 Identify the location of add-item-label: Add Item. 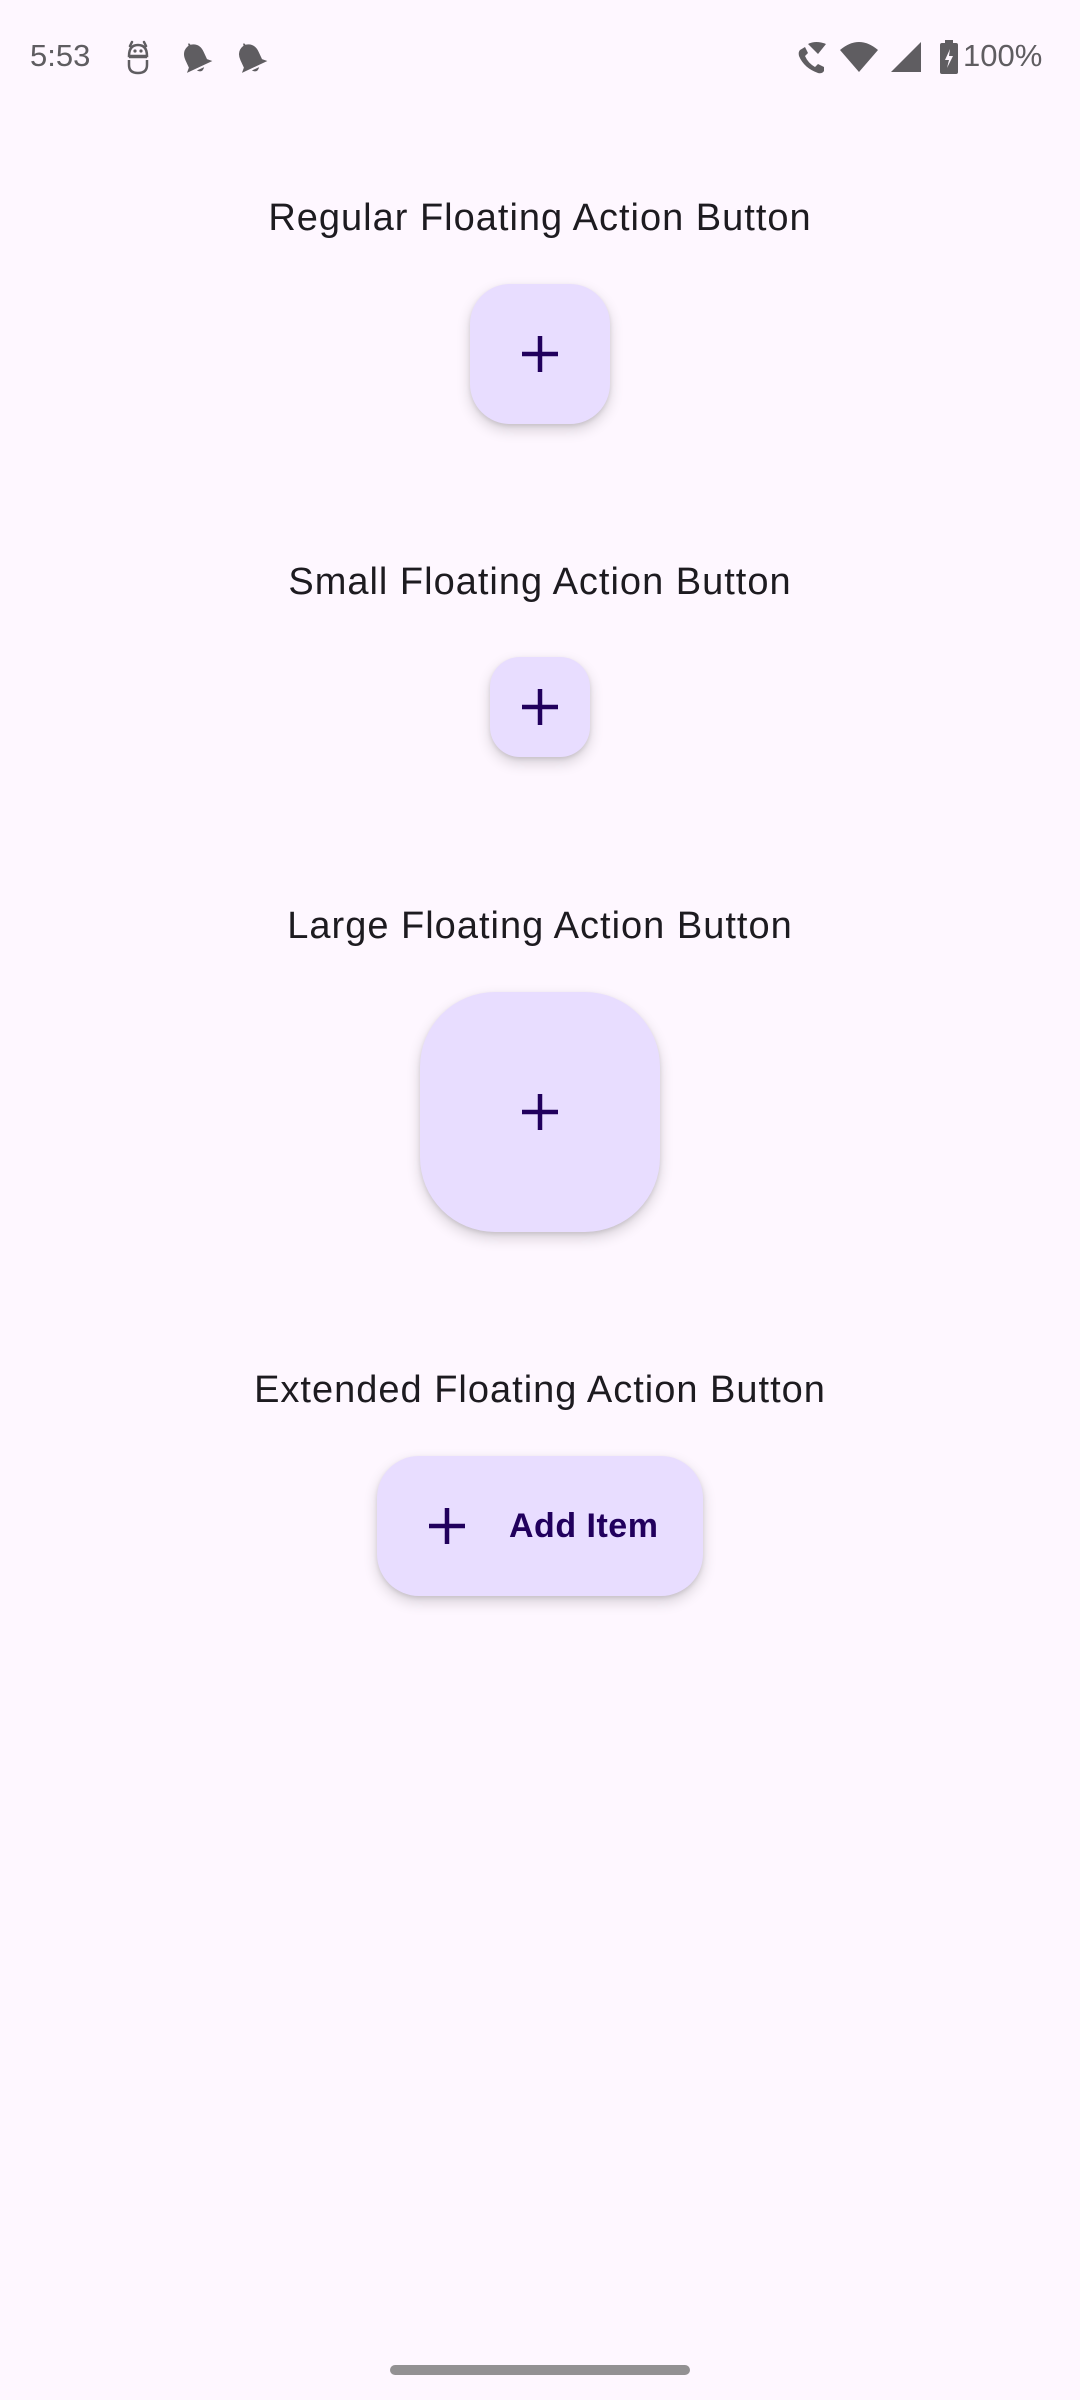
(584, 1526).